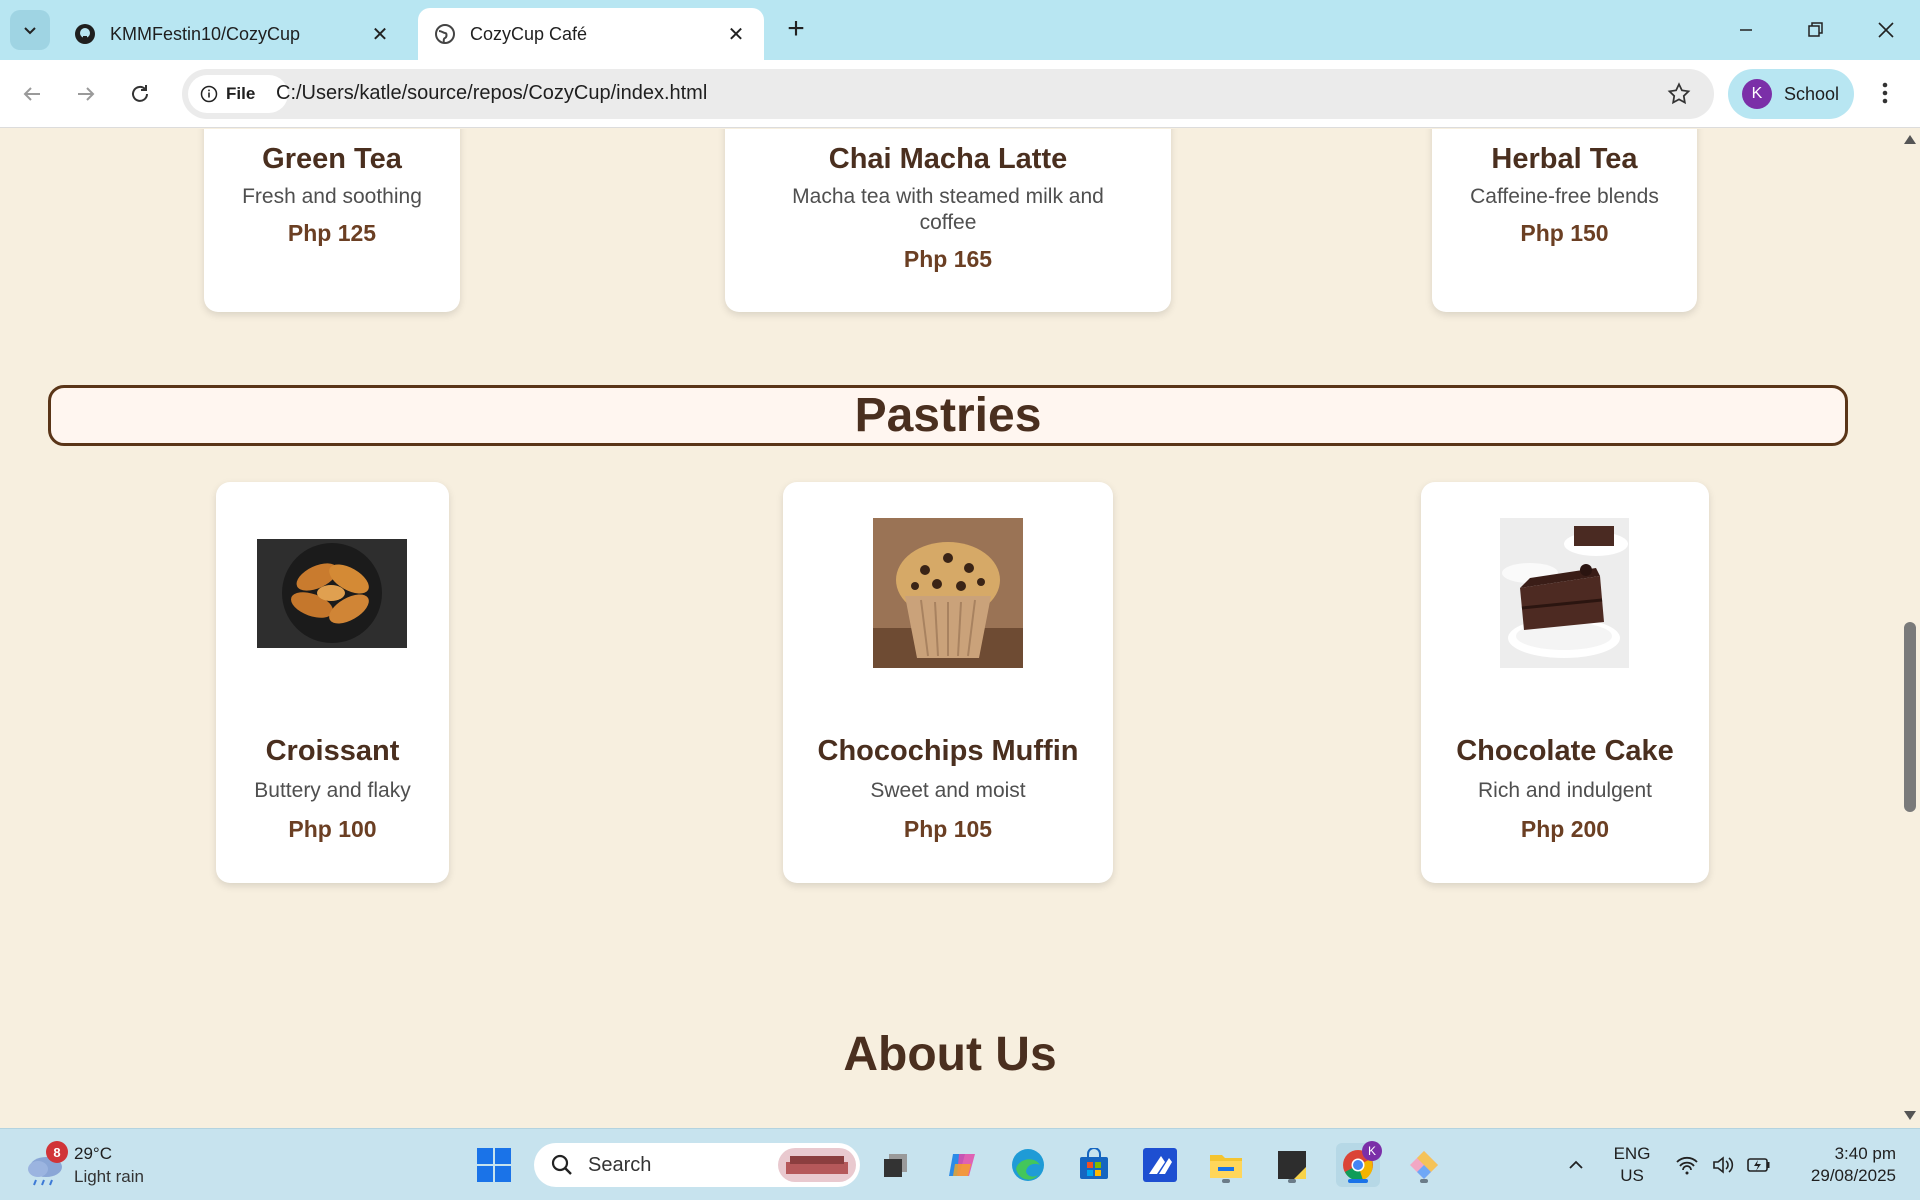 This screenshot has height=1200, width=1920. I want to click on avatar: K, so click(1757, 94).